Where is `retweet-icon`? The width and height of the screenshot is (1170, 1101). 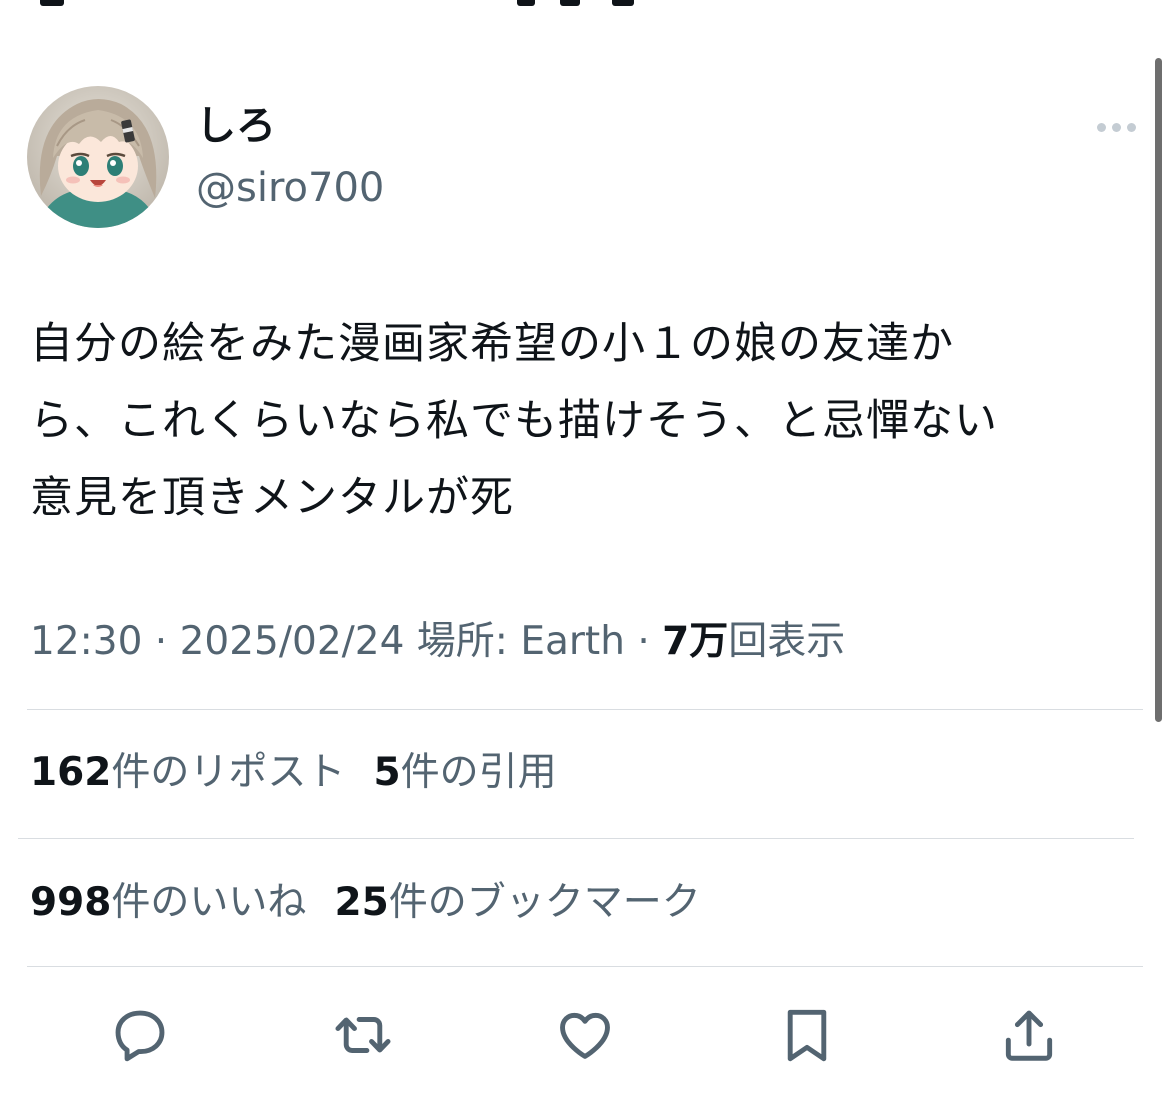 retweet-icon is located at coordinates (363, 1035).